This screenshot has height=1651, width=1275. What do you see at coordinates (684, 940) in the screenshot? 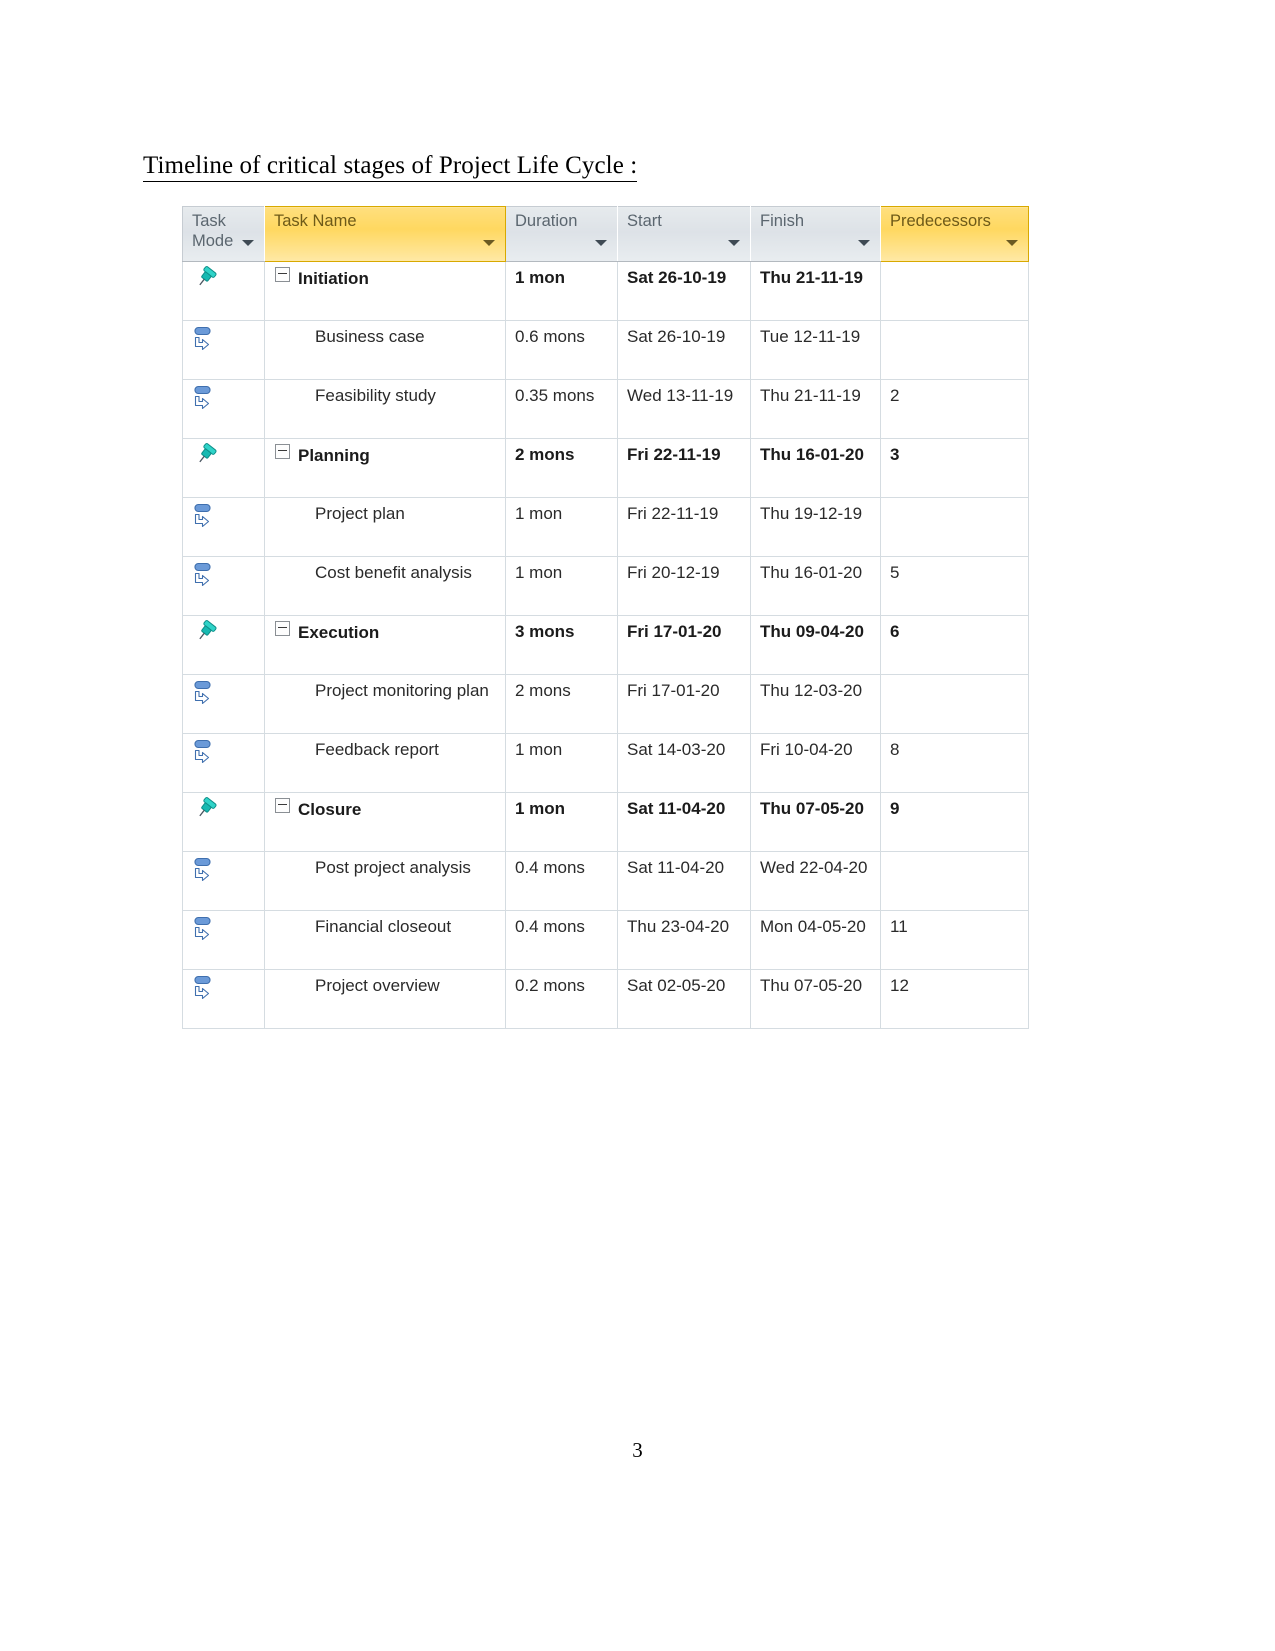
I see `cell-start: Thu 23-04-20` at bounding box center [684, 940].